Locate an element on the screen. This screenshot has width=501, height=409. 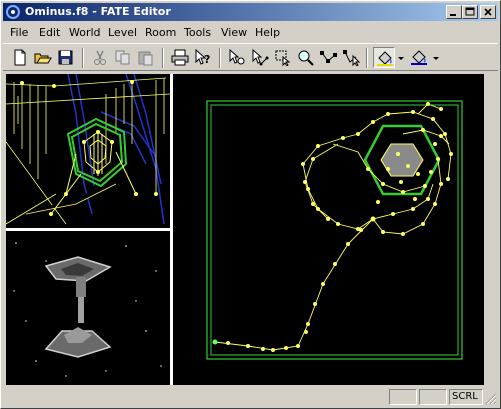
save-button is located at coordinates (66, 57).